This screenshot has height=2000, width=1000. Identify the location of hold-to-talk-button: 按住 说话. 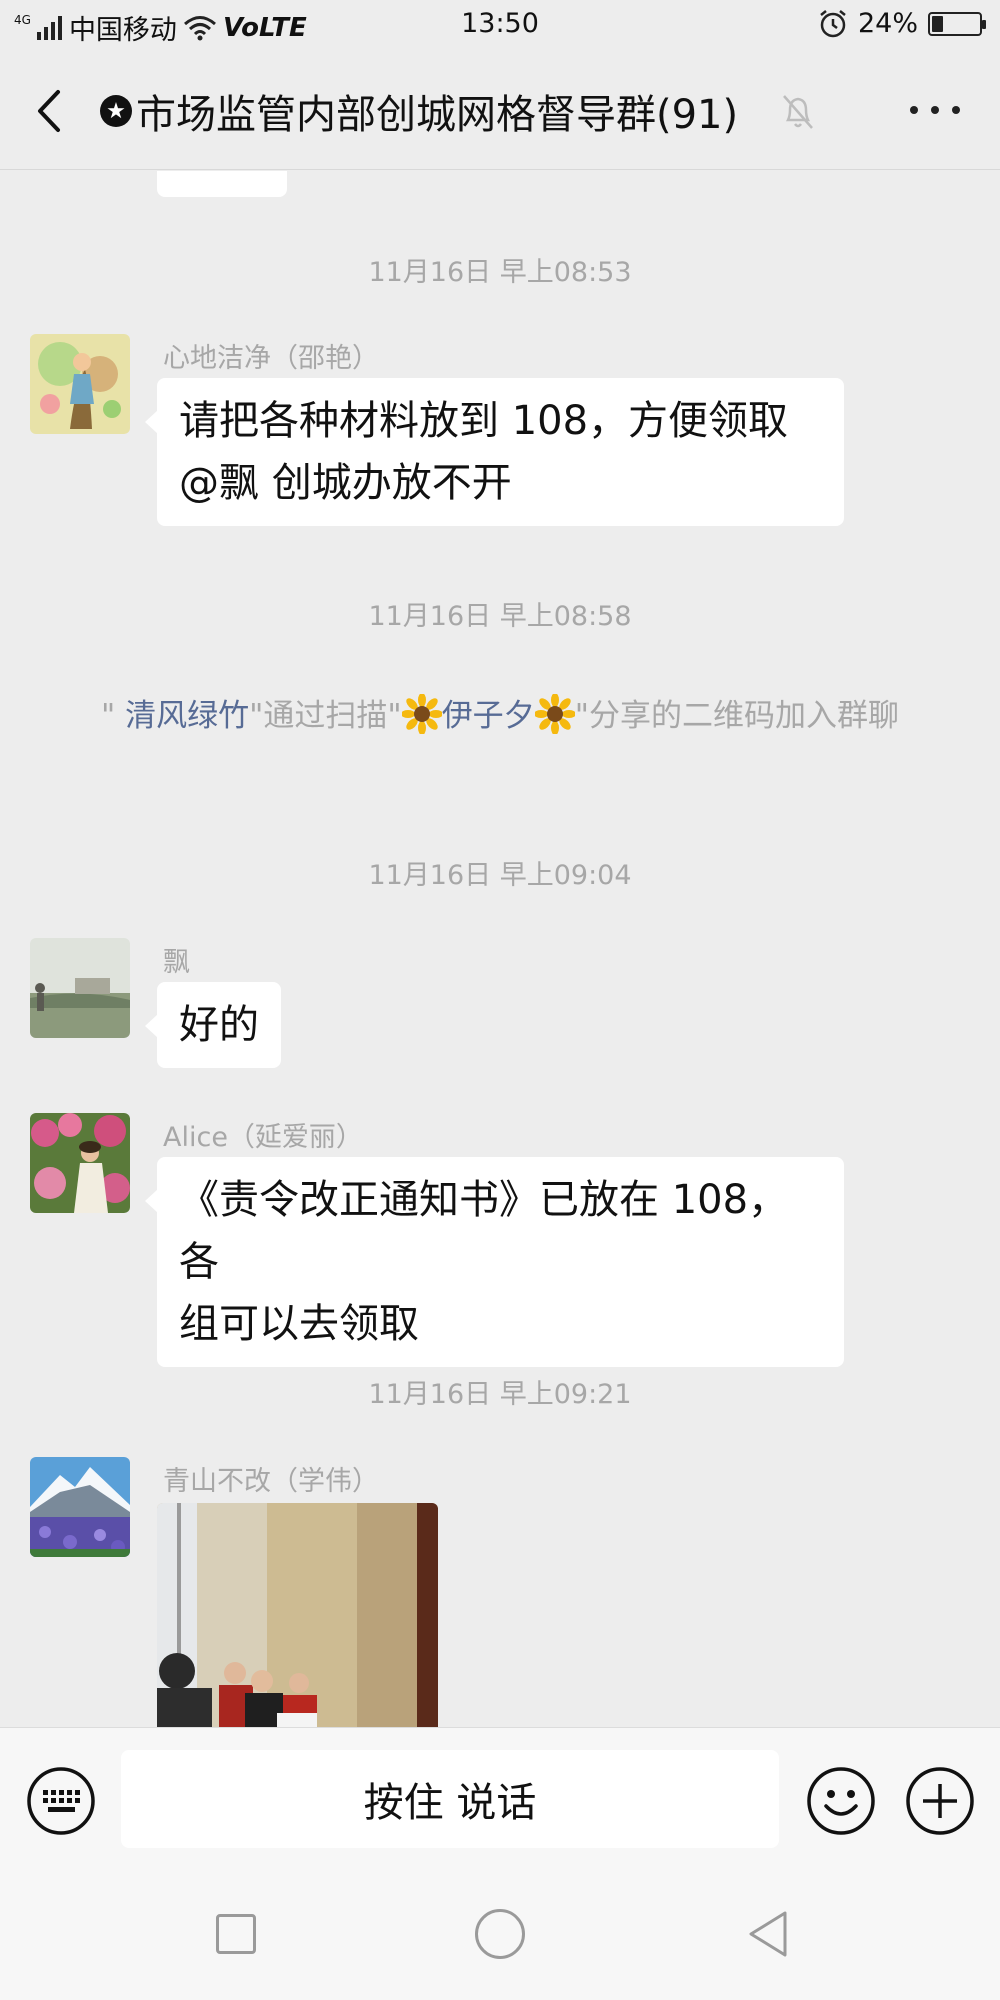
(450, 1799).